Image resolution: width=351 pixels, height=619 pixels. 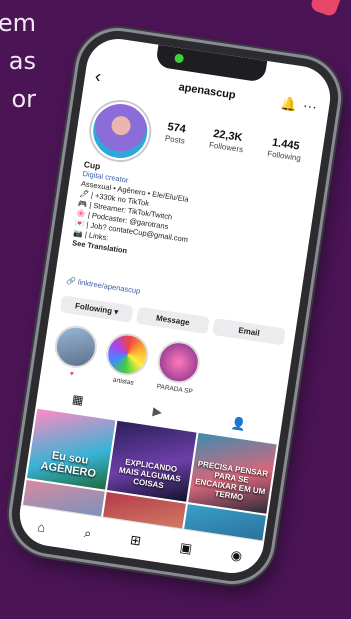 I want to click on grid-icon: ▦, so click(x=77, y=400).